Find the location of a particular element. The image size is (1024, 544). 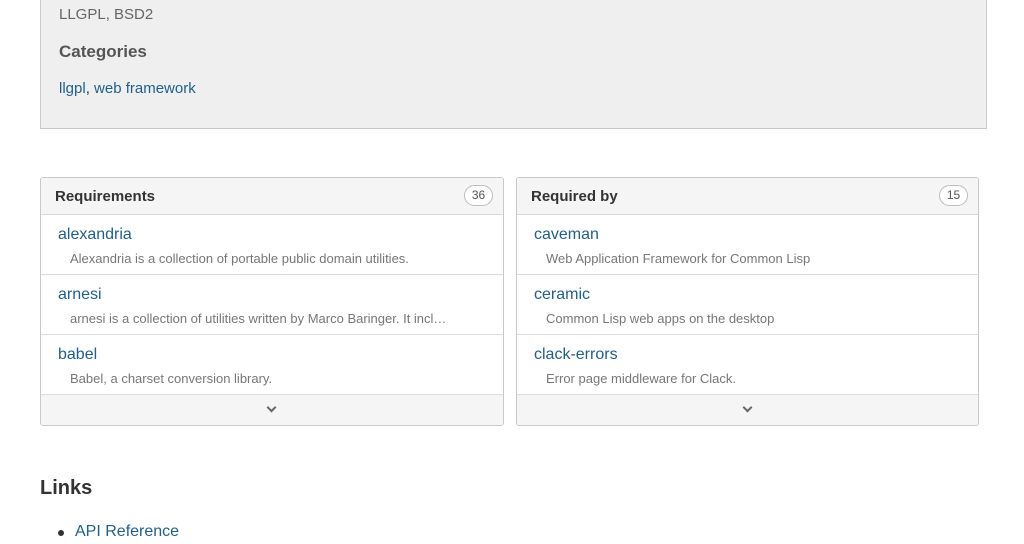

required-by-link-ceramic: ceramic is located at coordinates (562, 295).